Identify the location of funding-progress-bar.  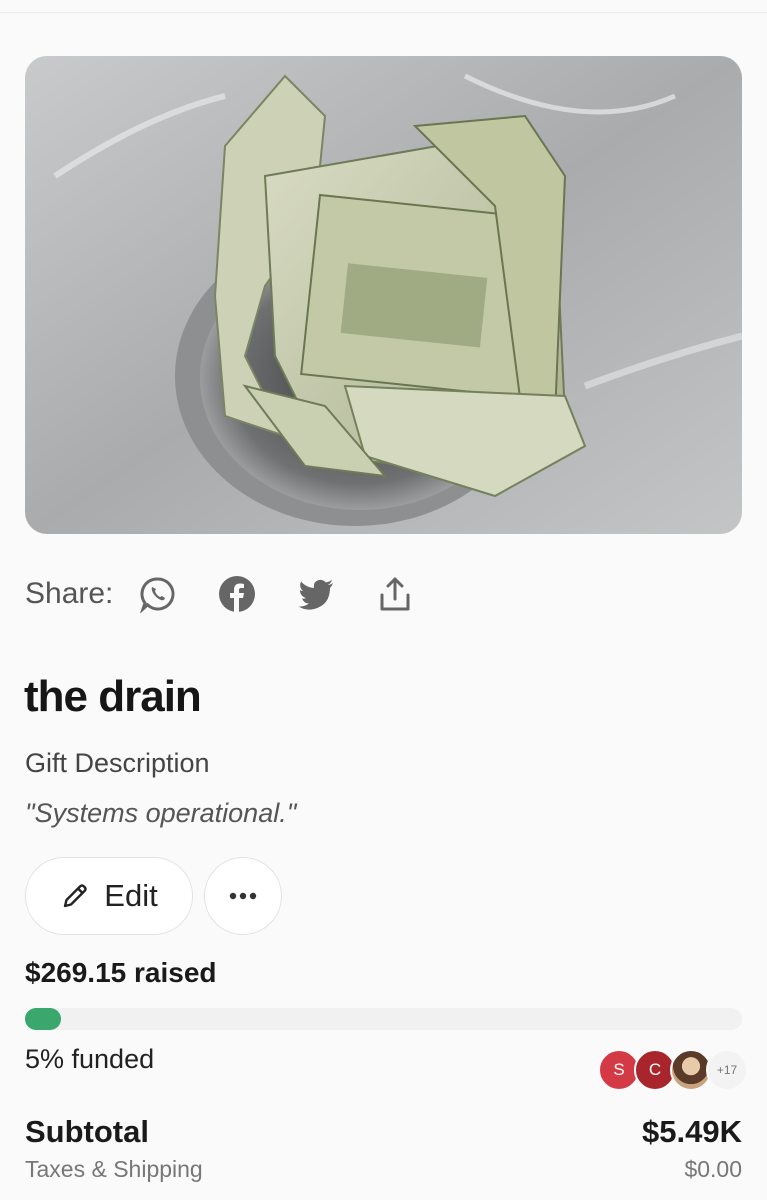
(383, 1019).